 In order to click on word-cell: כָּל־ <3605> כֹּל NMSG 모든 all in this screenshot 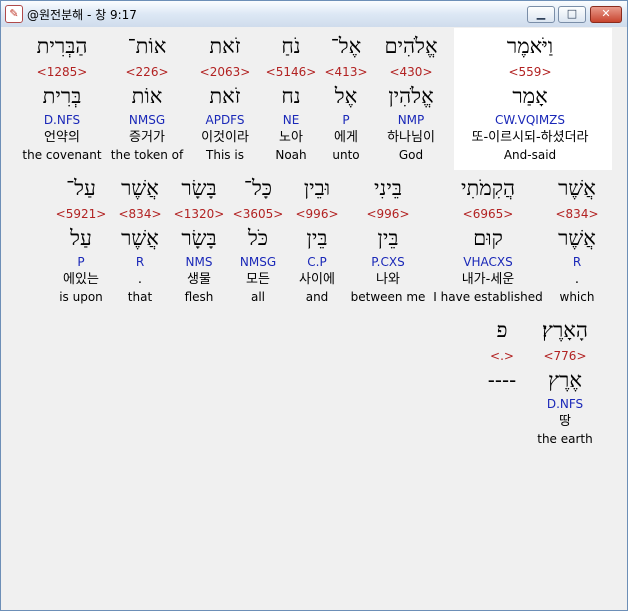, I will do `click(258, 239)`.